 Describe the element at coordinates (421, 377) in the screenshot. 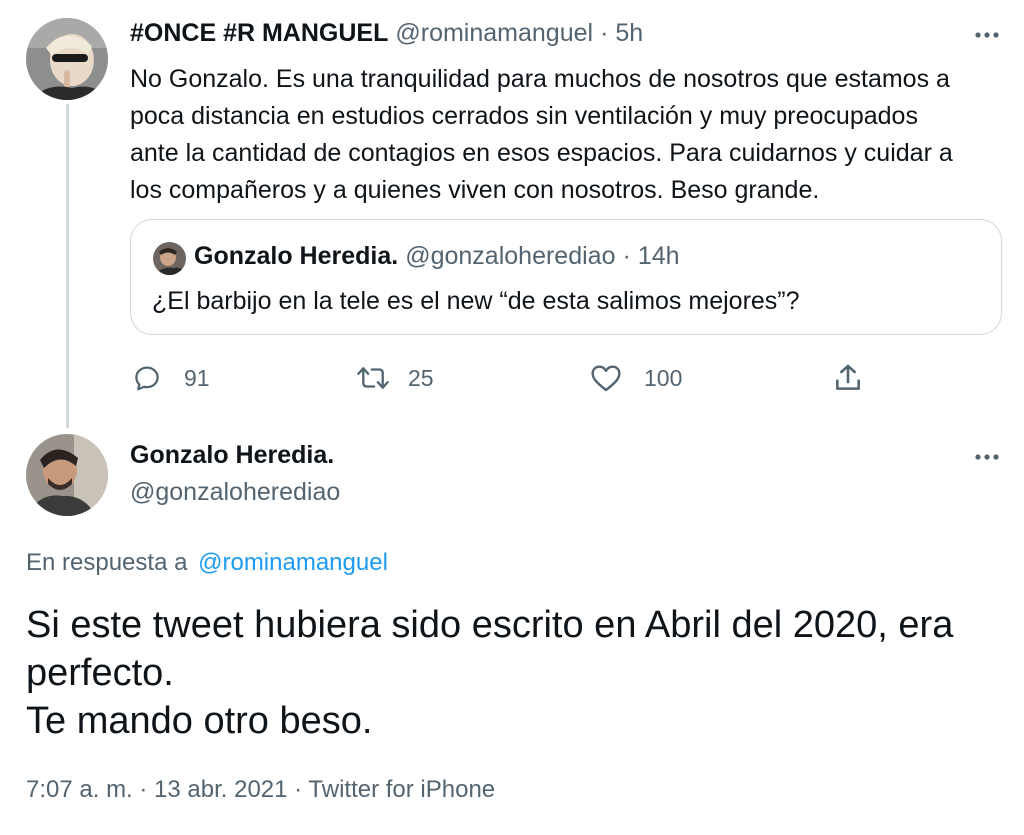

I see `retweet-count: 25` at that location.